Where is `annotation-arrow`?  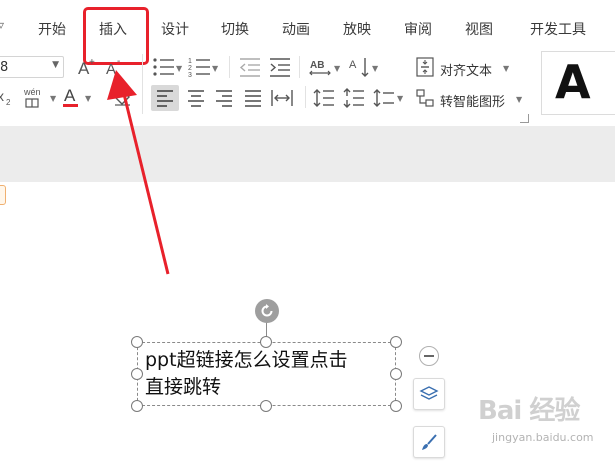 annotation-arrow is located at coordinates (138, 172).